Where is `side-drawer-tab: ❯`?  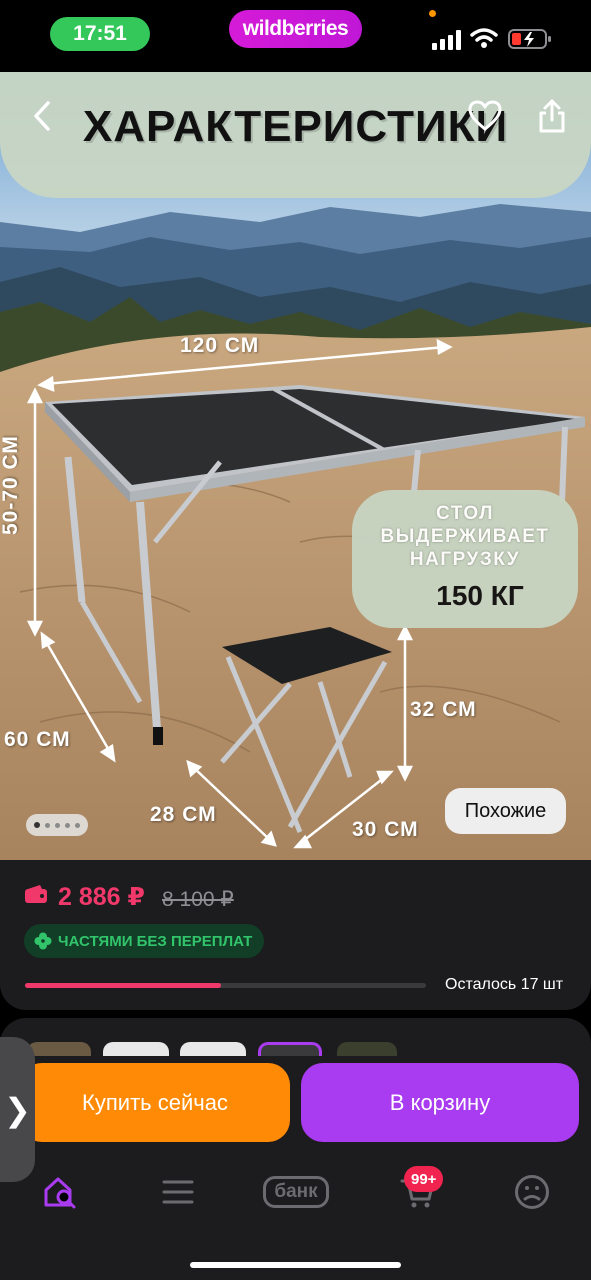
side-drawer-tab: ❯ is located at coordinates (17, 1109).